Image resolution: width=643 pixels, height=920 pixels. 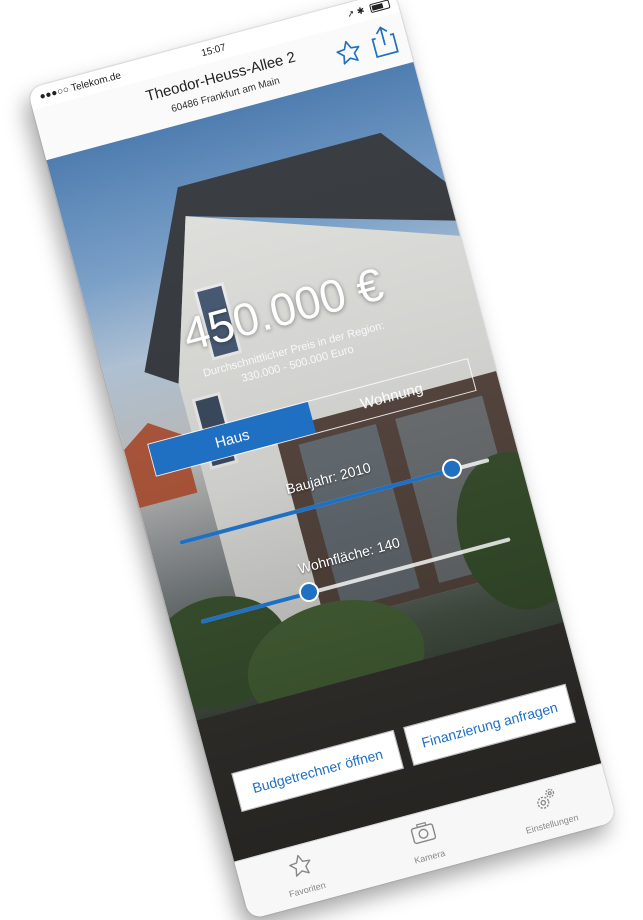 What do you see at coordinates (545, 798) in the screenshot?
I see `gears-icon` at bounding box center [545, 798].